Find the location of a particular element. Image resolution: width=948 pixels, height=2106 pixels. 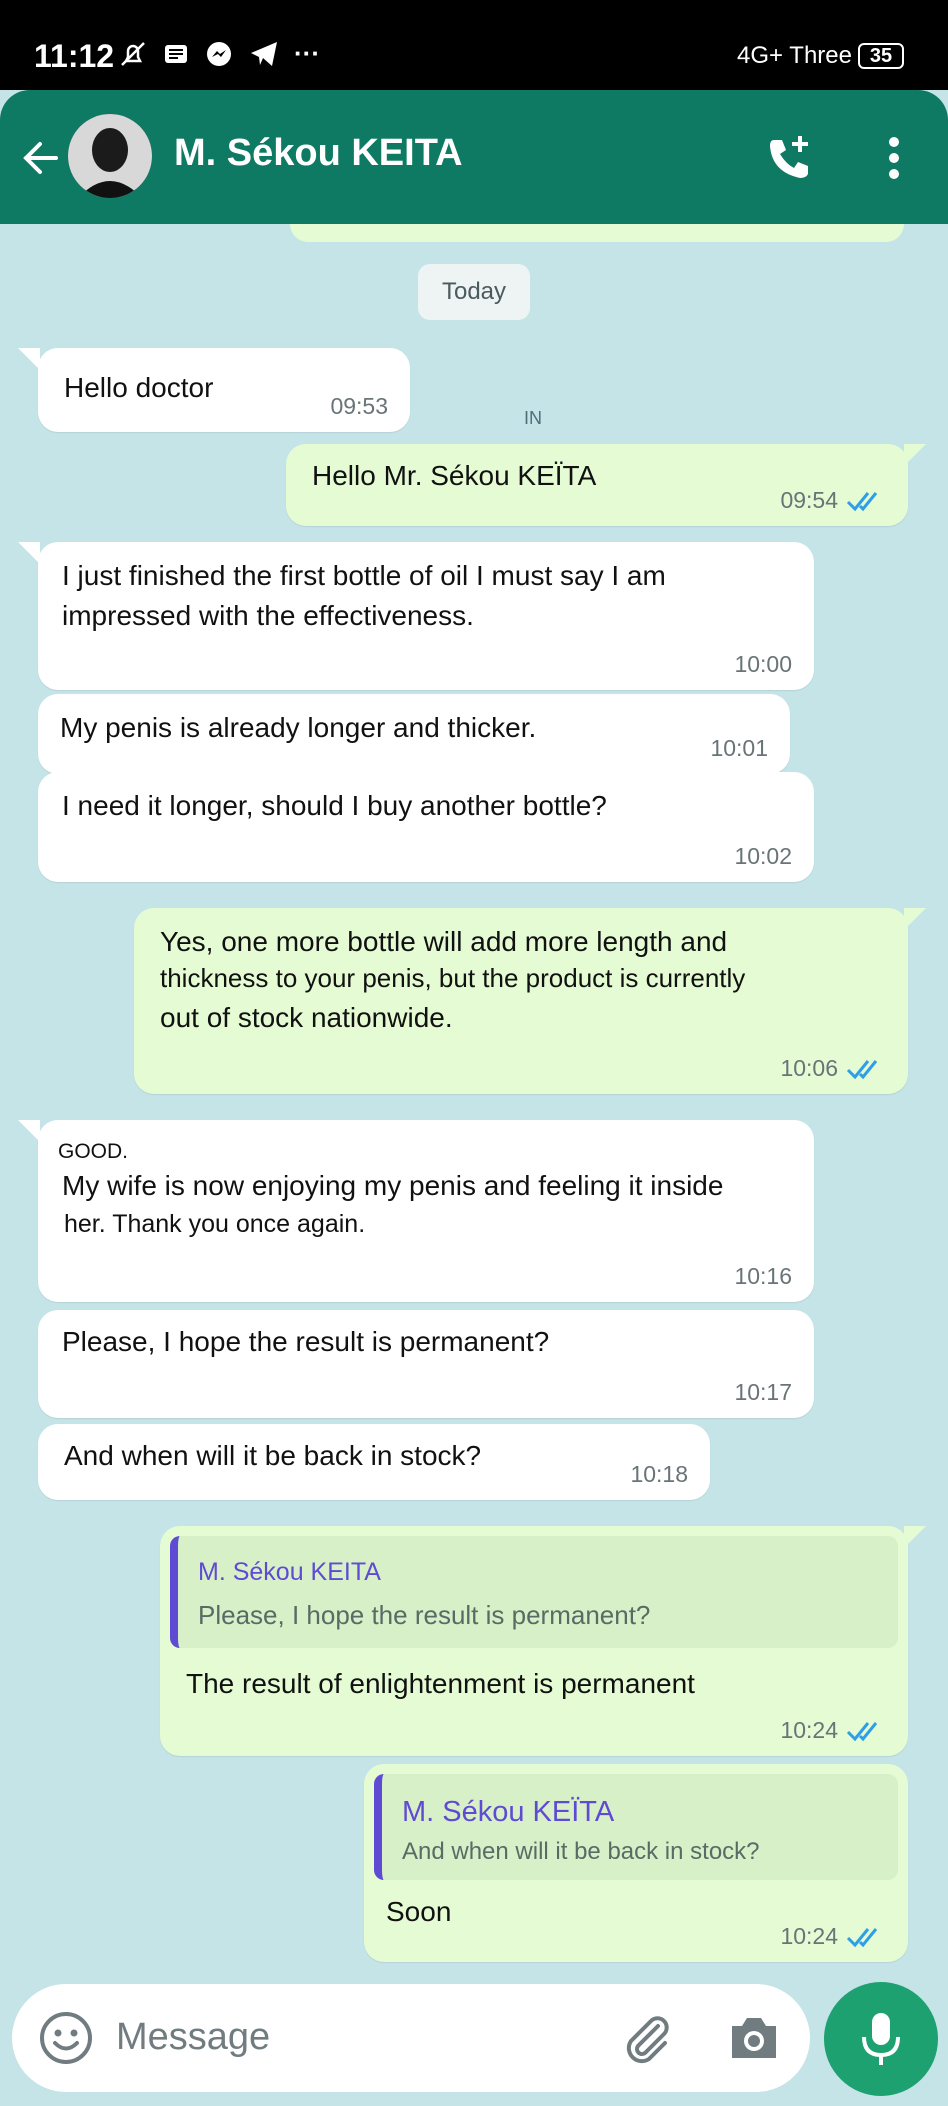

news-icon is located at coordinates (176, 53).